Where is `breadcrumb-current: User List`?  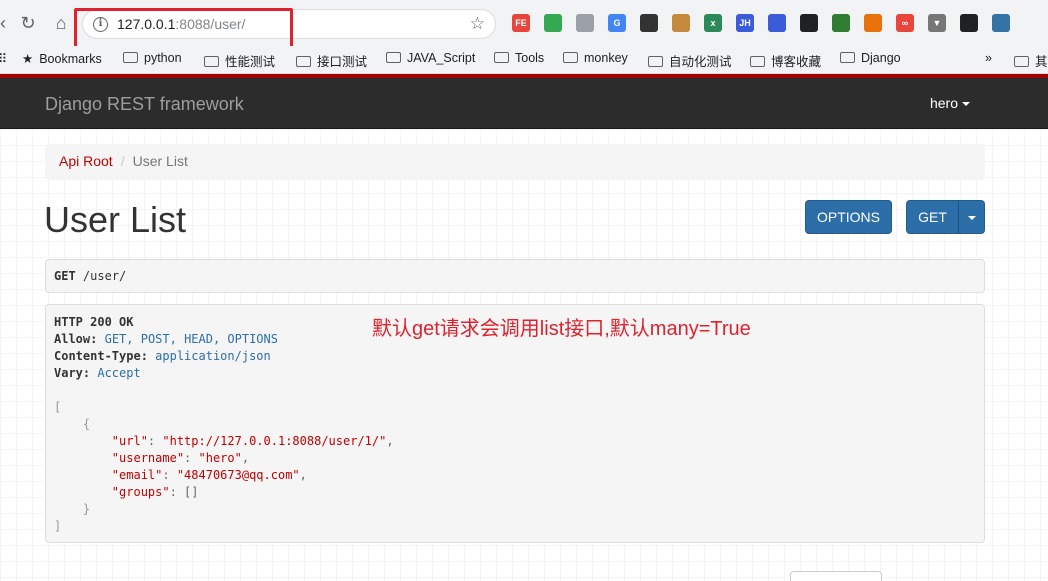 breadcrumb-current: User List is located at coordinates (160, 161).